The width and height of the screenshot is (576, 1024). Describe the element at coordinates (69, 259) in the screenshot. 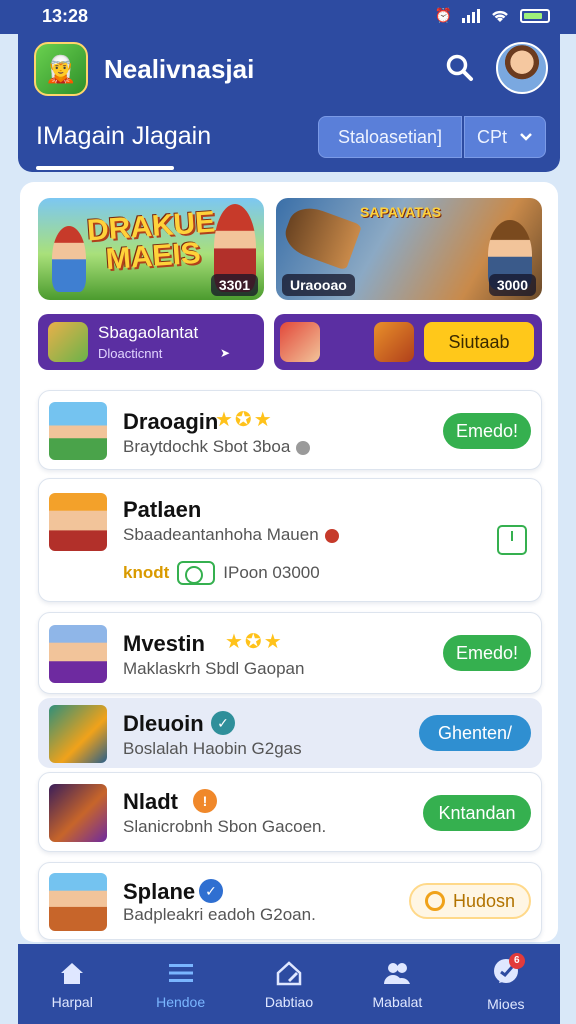

I see `banner-character-left` at that location.